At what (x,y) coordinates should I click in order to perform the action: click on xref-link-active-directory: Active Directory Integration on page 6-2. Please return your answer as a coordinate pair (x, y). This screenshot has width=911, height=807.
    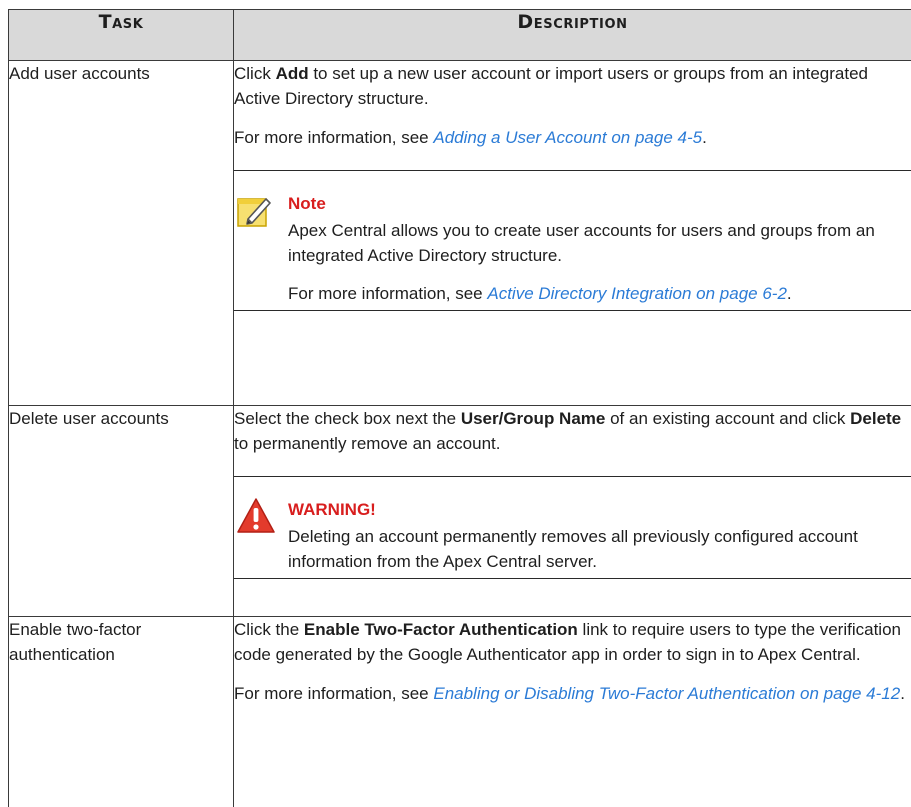
    Looking at the image, I should click on (637, 293).